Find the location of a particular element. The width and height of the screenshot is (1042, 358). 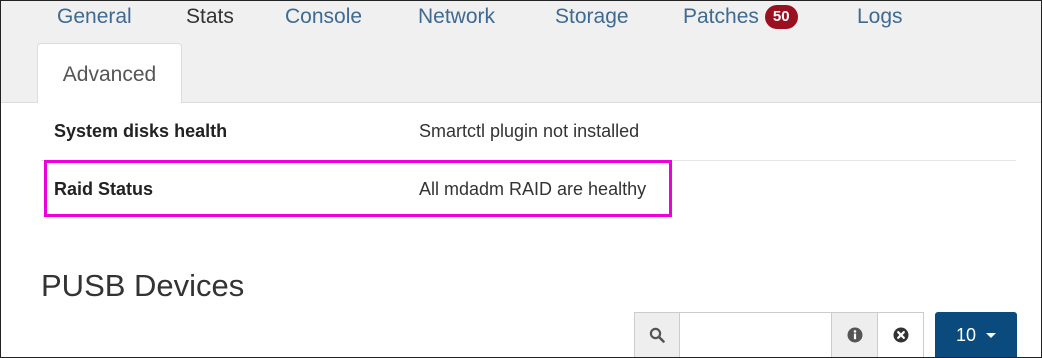

pusb-section-title: PUSB Devices is located at coordinates (143, 285).